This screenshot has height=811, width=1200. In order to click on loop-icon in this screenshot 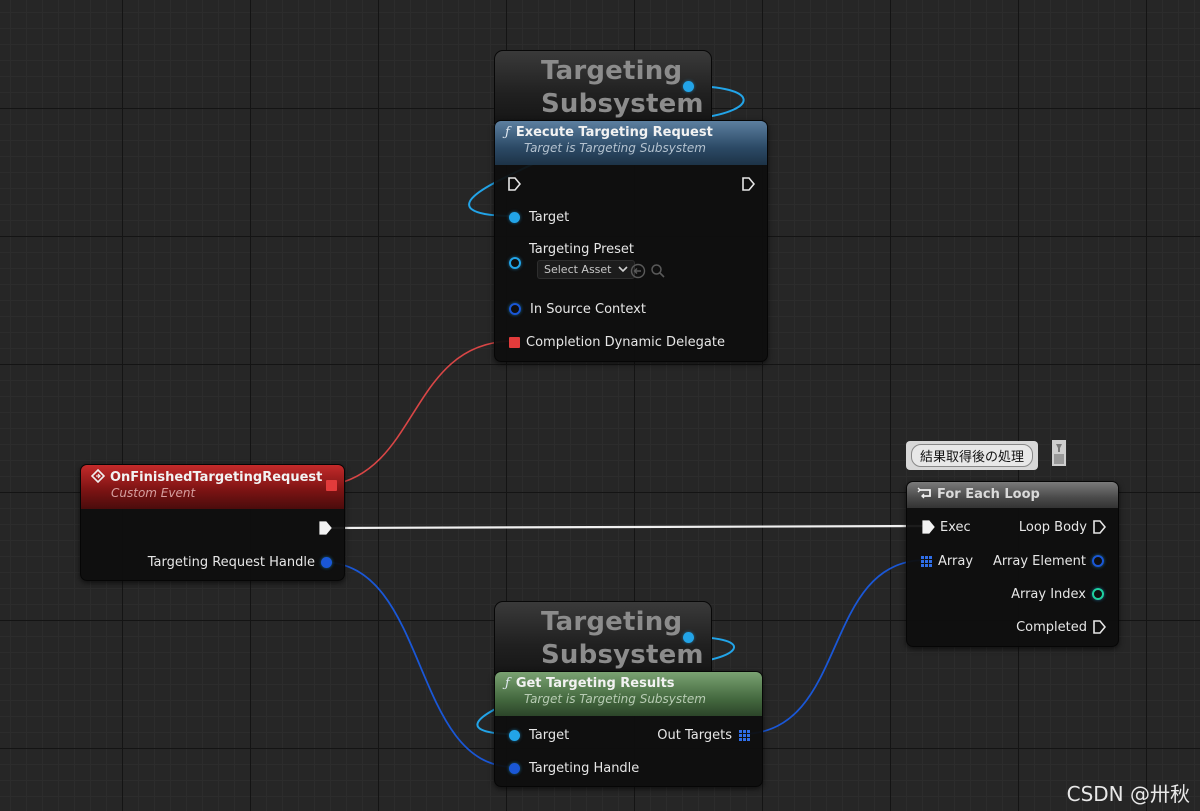, I will do `click(924, 493)`.